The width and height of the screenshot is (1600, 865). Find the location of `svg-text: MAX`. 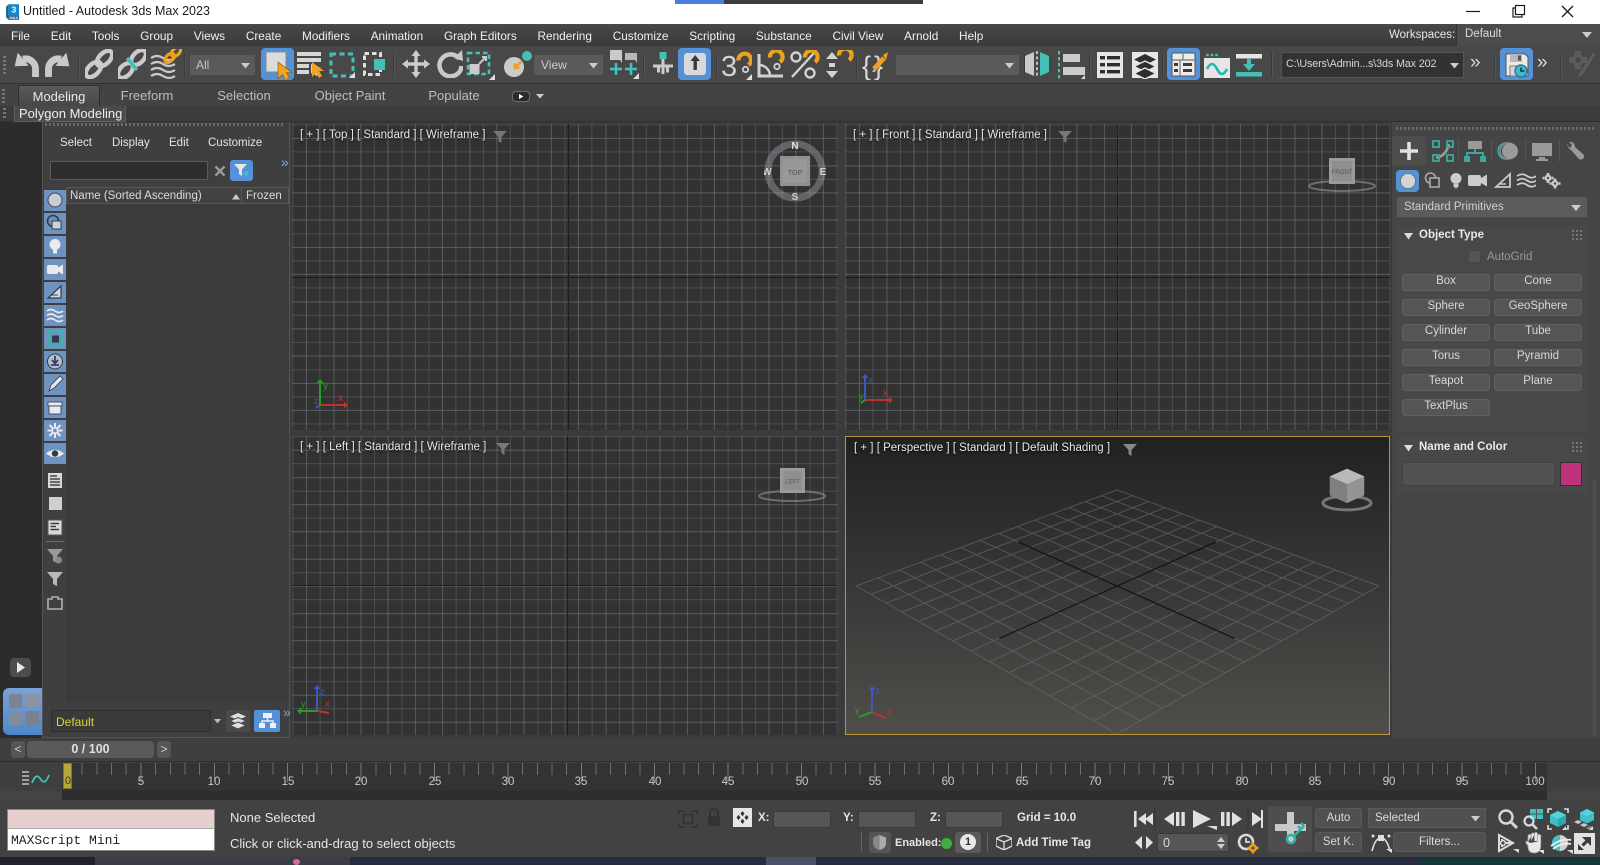

svg-text: MAX is located at coordinates (13, 17).